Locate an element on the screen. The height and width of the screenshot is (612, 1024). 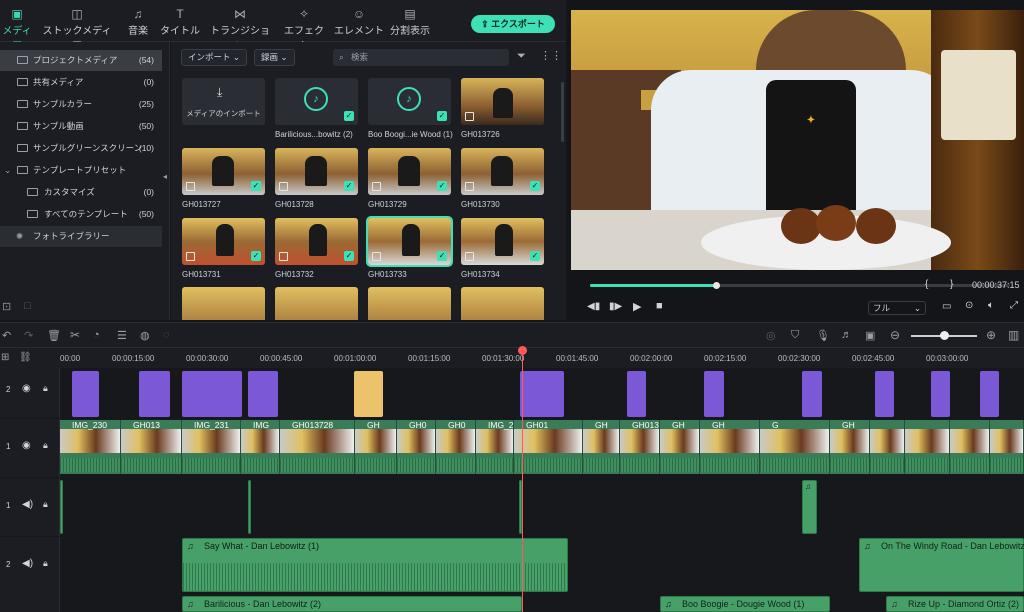
video-clip: IMG_2312 is located at coordinates (495, 447).